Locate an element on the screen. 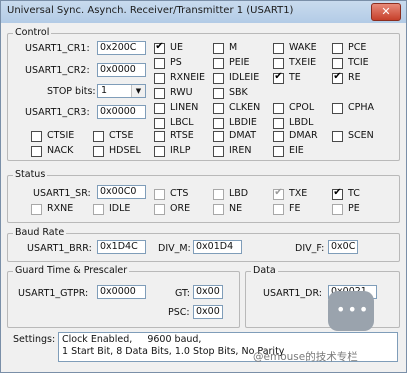 This screenshot has width=407, height=373. data-group: Data is located at coordinates (322, 296).